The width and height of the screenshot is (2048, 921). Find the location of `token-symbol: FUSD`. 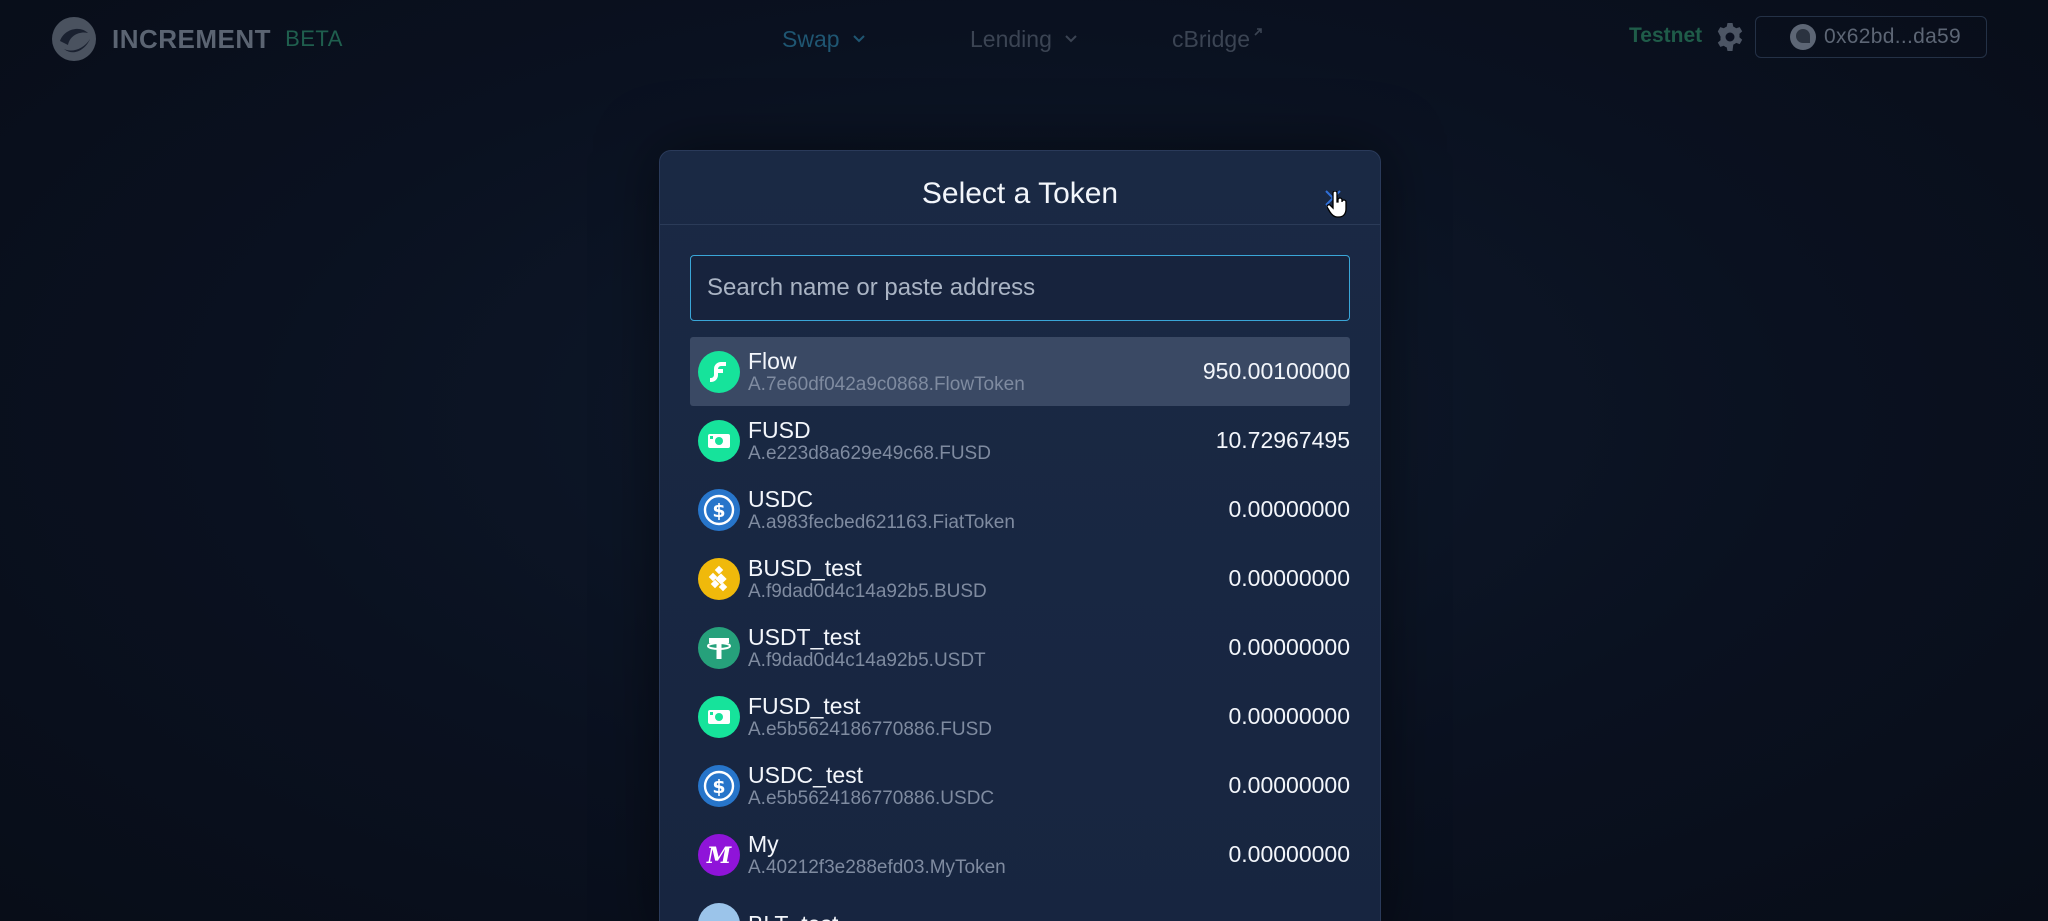

token-symbol: FUSD is located at coordinates (779, 429).